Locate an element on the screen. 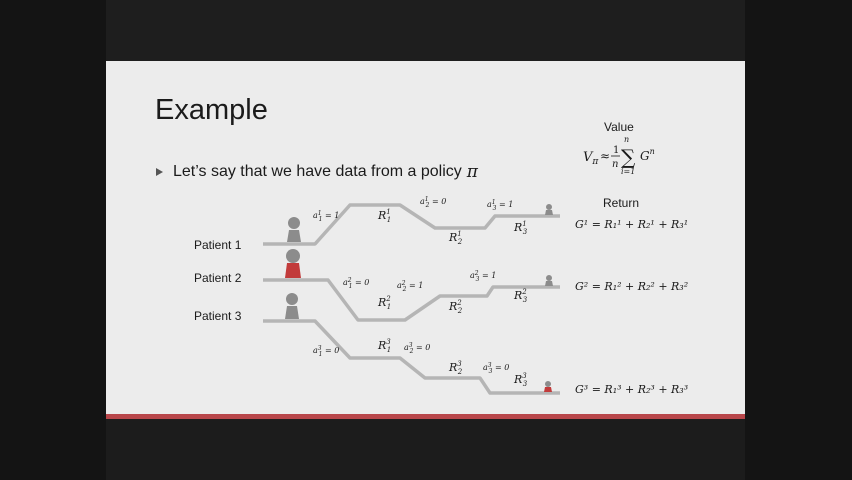 This screenshot has width=852, height=480. svg-text:a23 = 1: a2 3 = 1 is located at coordinates (483, 276).